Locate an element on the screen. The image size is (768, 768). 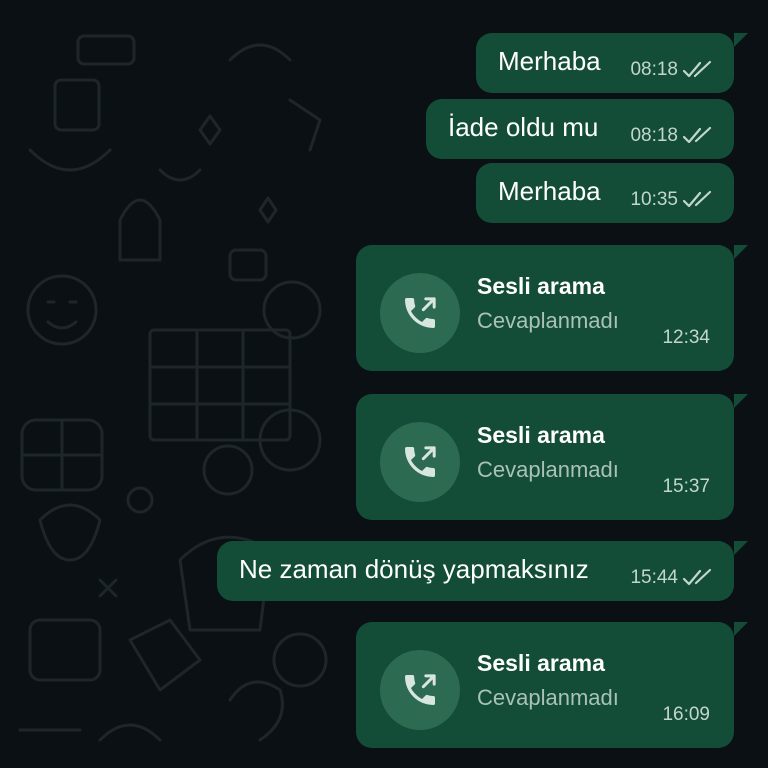
call-log-bubble: Sesli arama Cevaplanmadı 15:37 is located at coordinates (552, 457).